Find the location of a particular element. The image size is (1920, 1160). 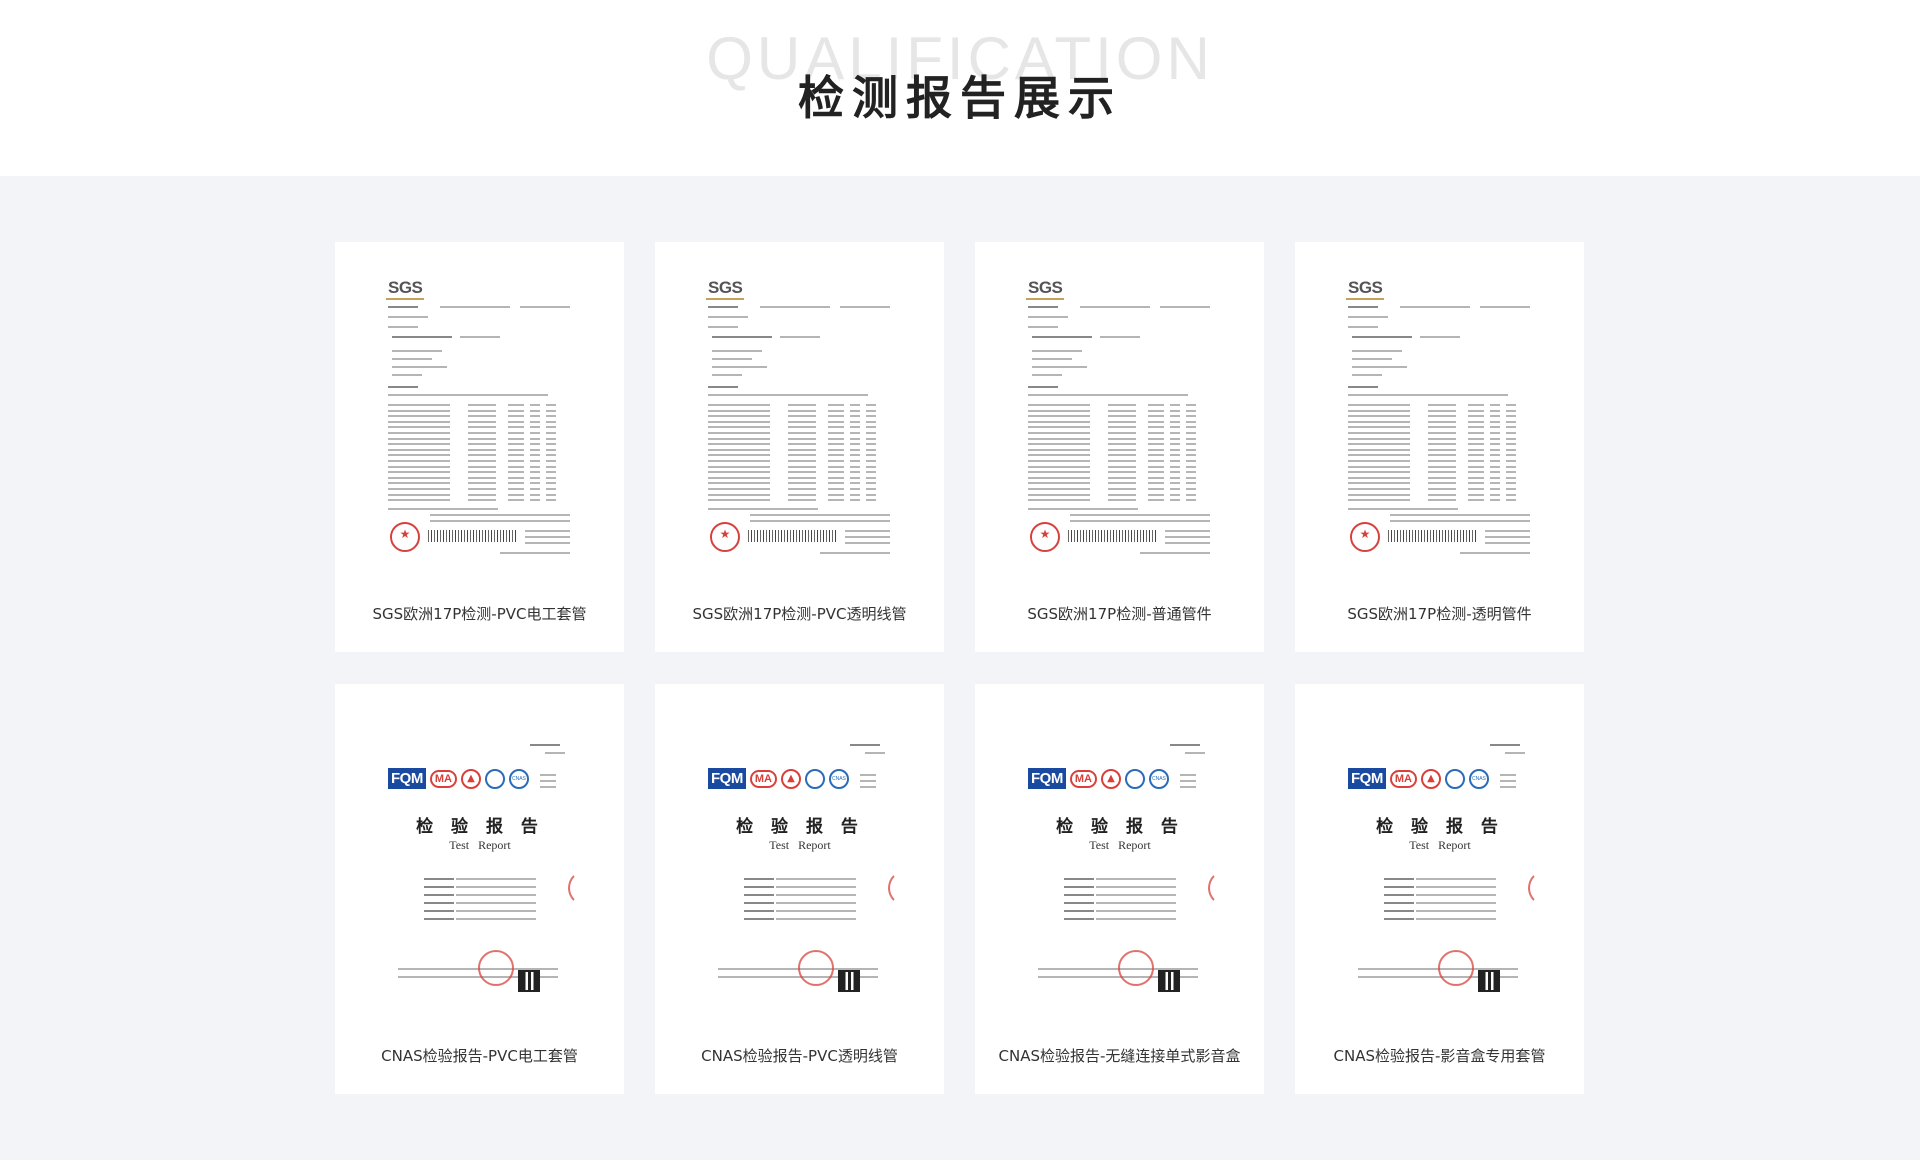

report-card: SGS SGS欧洲17P检测-普通管件 is located at coordinates (1119, 447).